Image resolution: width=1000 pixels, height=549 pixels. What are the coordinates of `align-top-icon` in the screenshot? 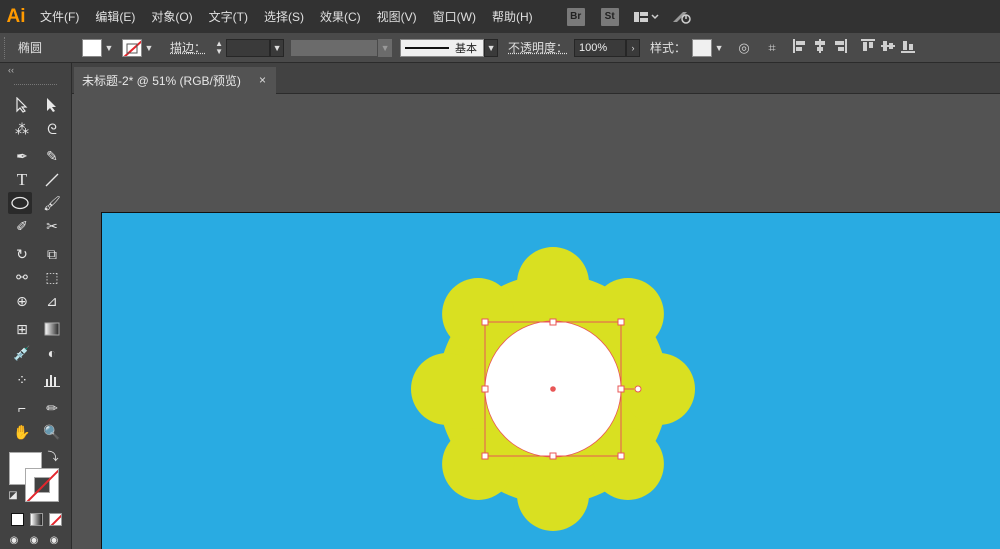 It's located at (868, 47).